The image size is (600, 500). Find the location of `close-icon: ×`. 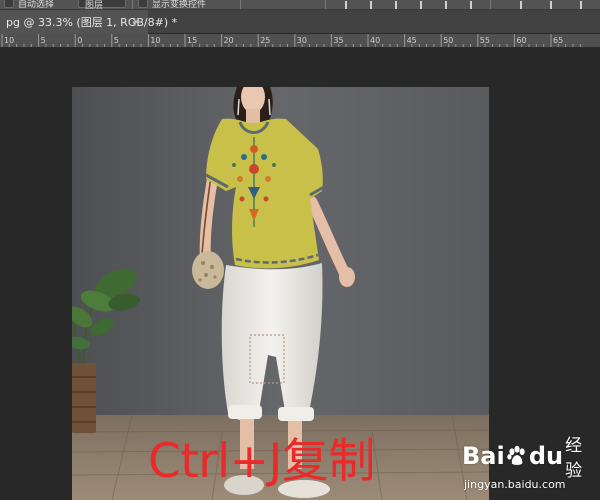

close-icon: × is located at coordinates (136, 21).